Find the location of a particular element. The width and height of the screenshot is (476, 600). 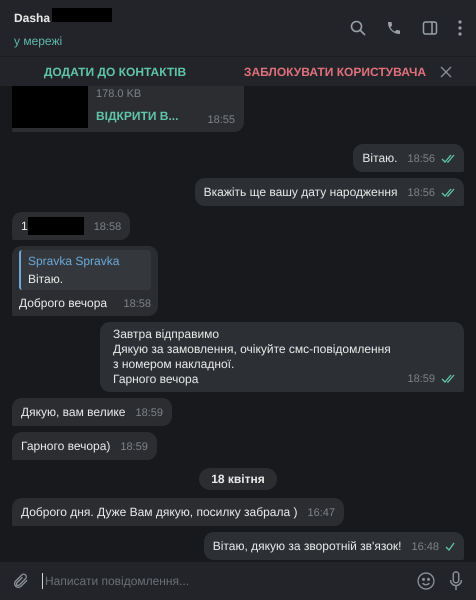

sidebar-toggle-icon is located at coordinates (430, 28).